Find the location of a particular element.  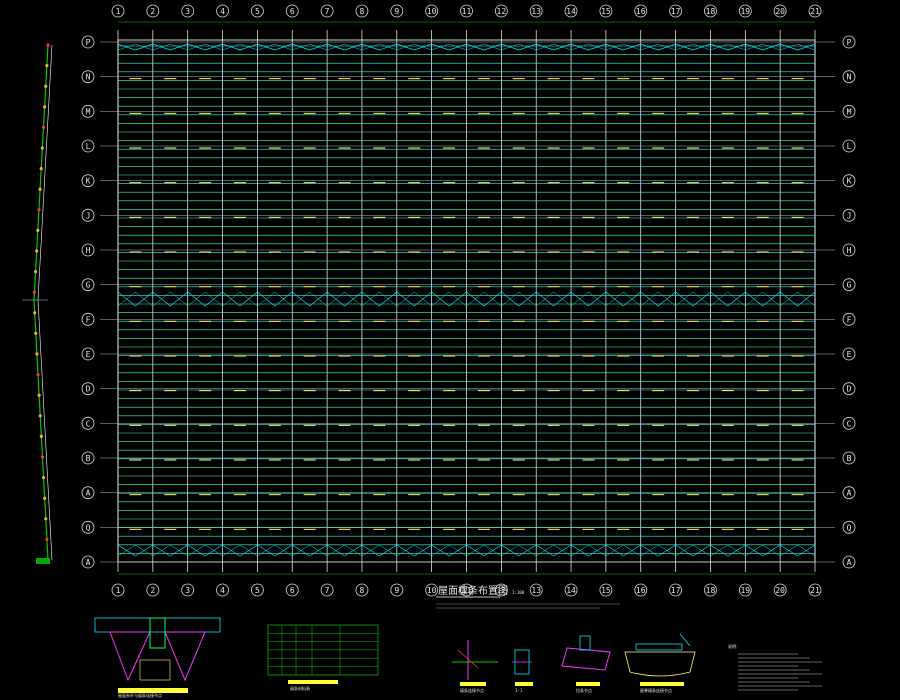

column-axis-bottom-label: 15 is located at coordinates (606, 590).